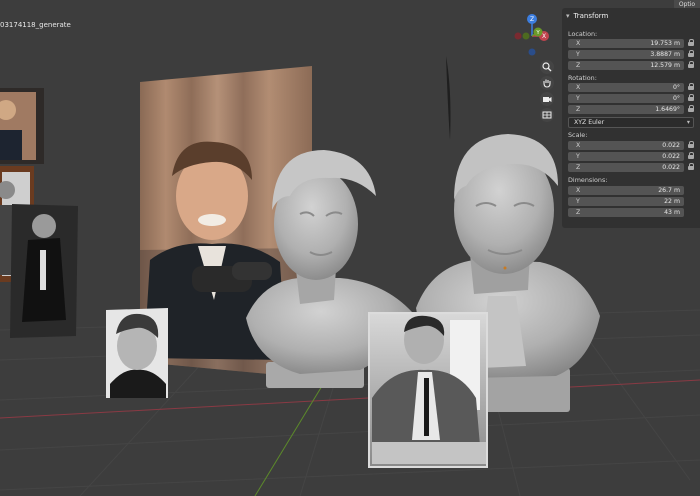 The image size is (700, 496). What do you see at coordinates (626, 43) in the screenshot?
I see `location-x-field: X 19.753 m` at bounding box center [626, 43].